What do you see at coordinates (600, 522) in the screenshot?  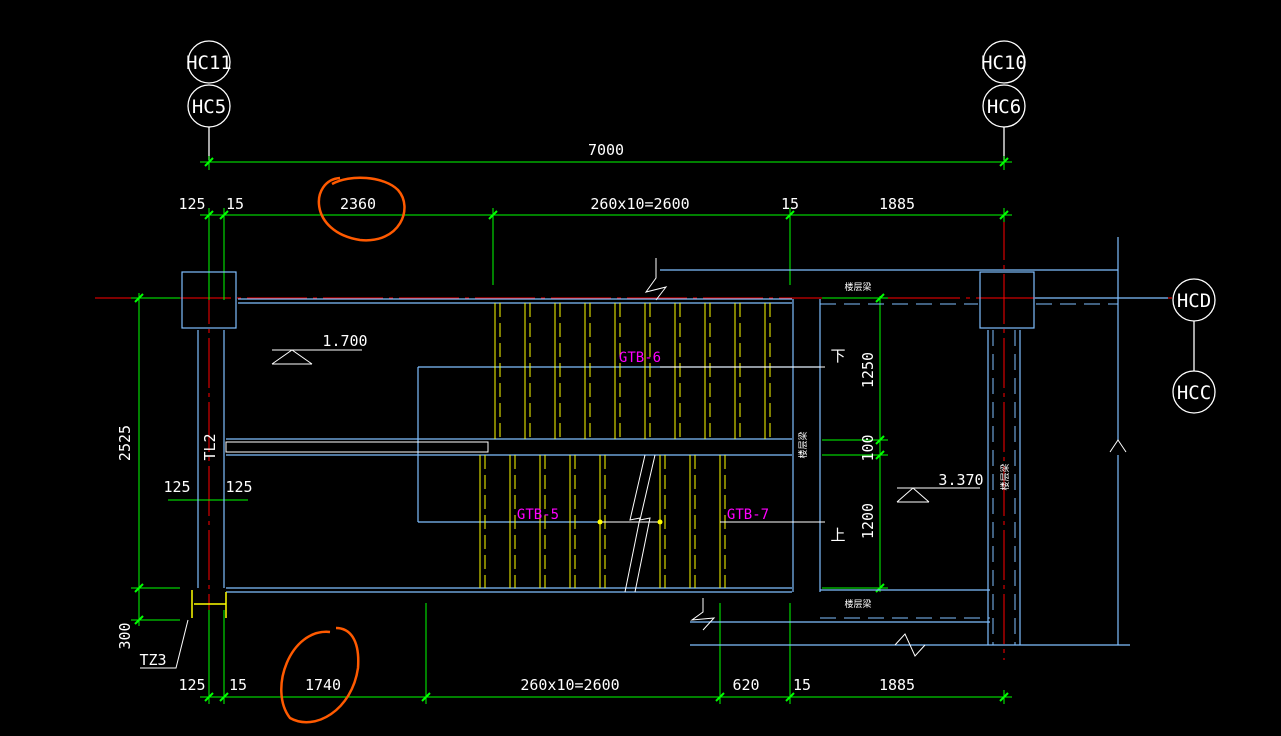 I see `arrow-start-dot` at bounding box center [600, 522].